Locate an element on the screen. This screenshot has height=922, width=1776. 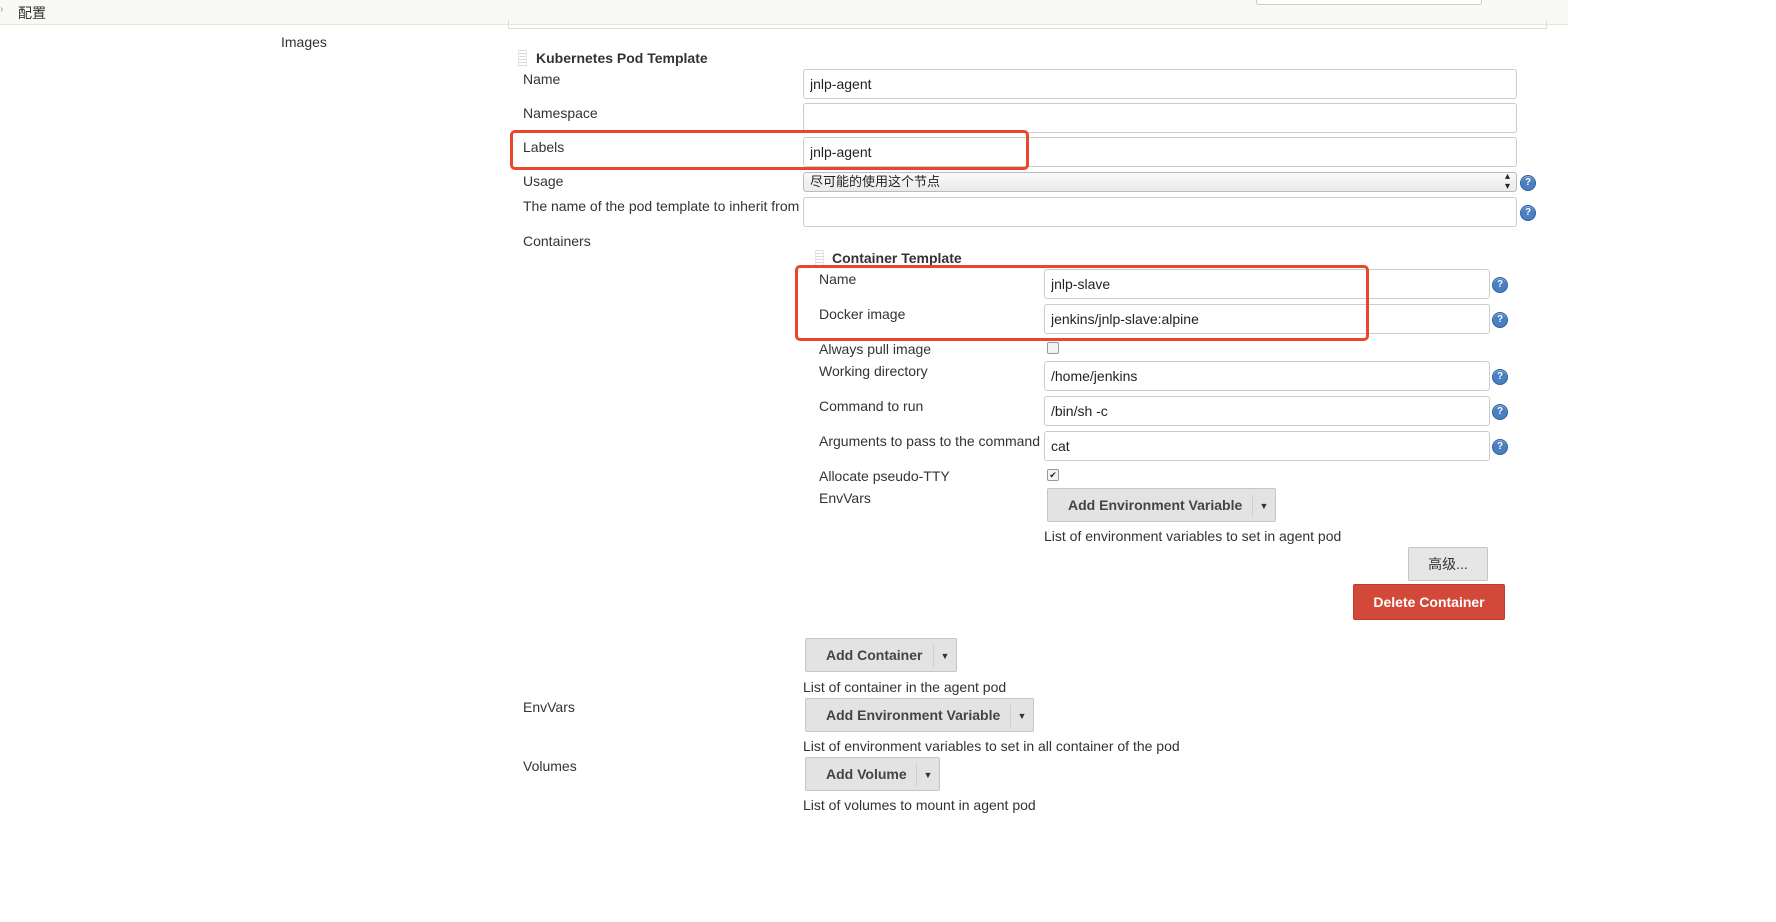
working-dir-label: Working directory is located at coordinates (873, 371).